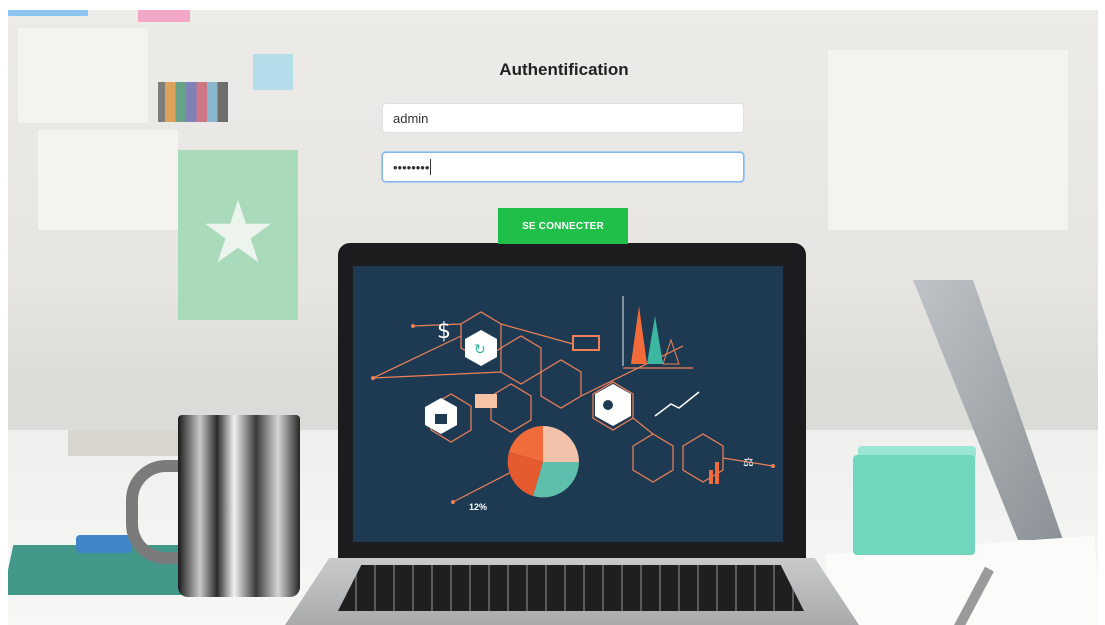 Image resolution: width=1105 pixels, height=625 pixels. Describe the element at coordinates (543, 462) in the screenshot. I see `pie-icon` at that location.